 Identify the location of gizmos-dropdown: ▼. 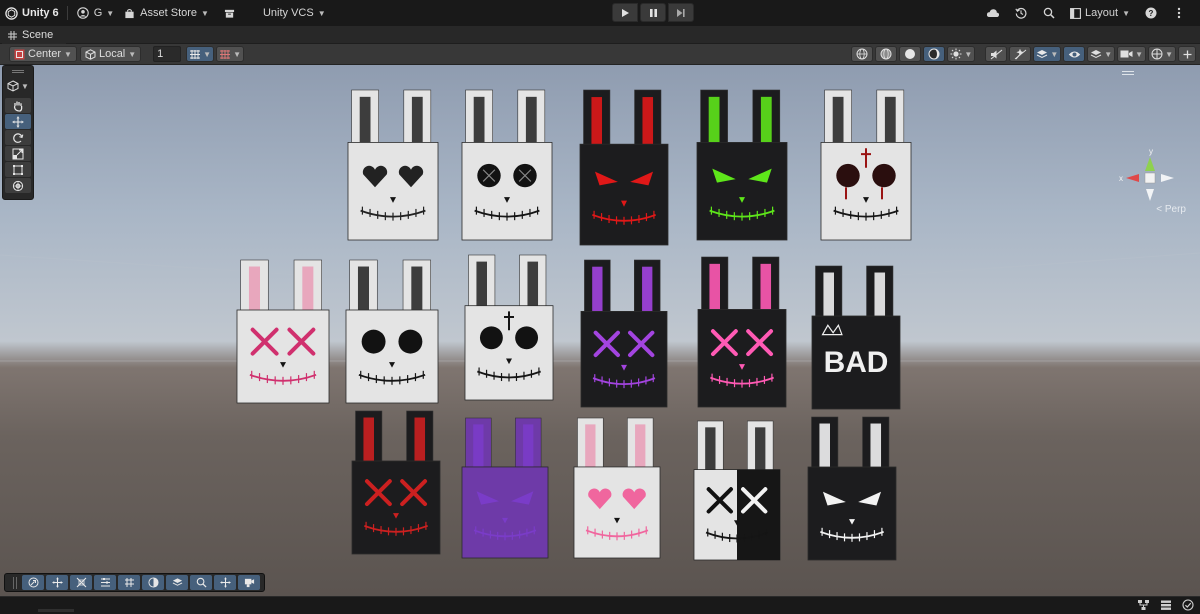
(1162, 54).